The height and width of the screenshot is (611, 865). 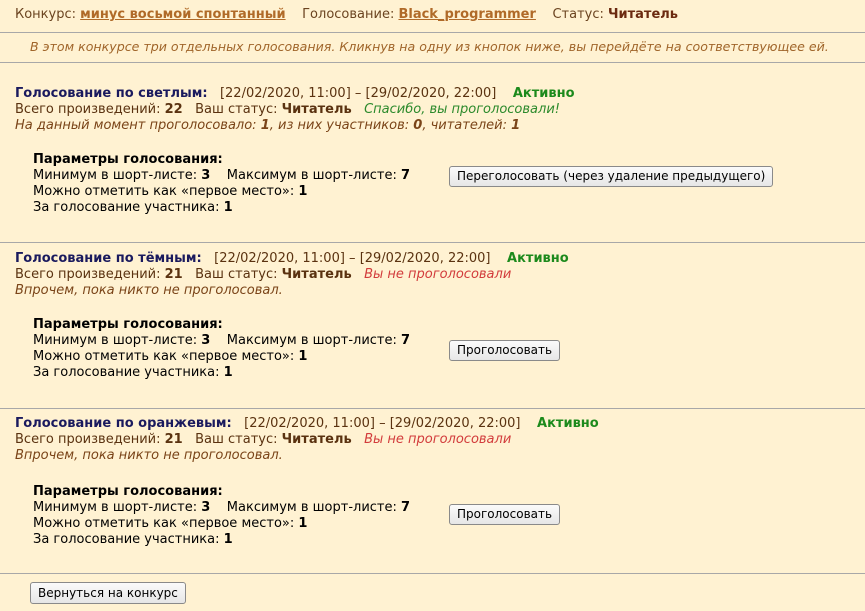 I want to click on progress-readers: 1, so click(x=516, y=125).